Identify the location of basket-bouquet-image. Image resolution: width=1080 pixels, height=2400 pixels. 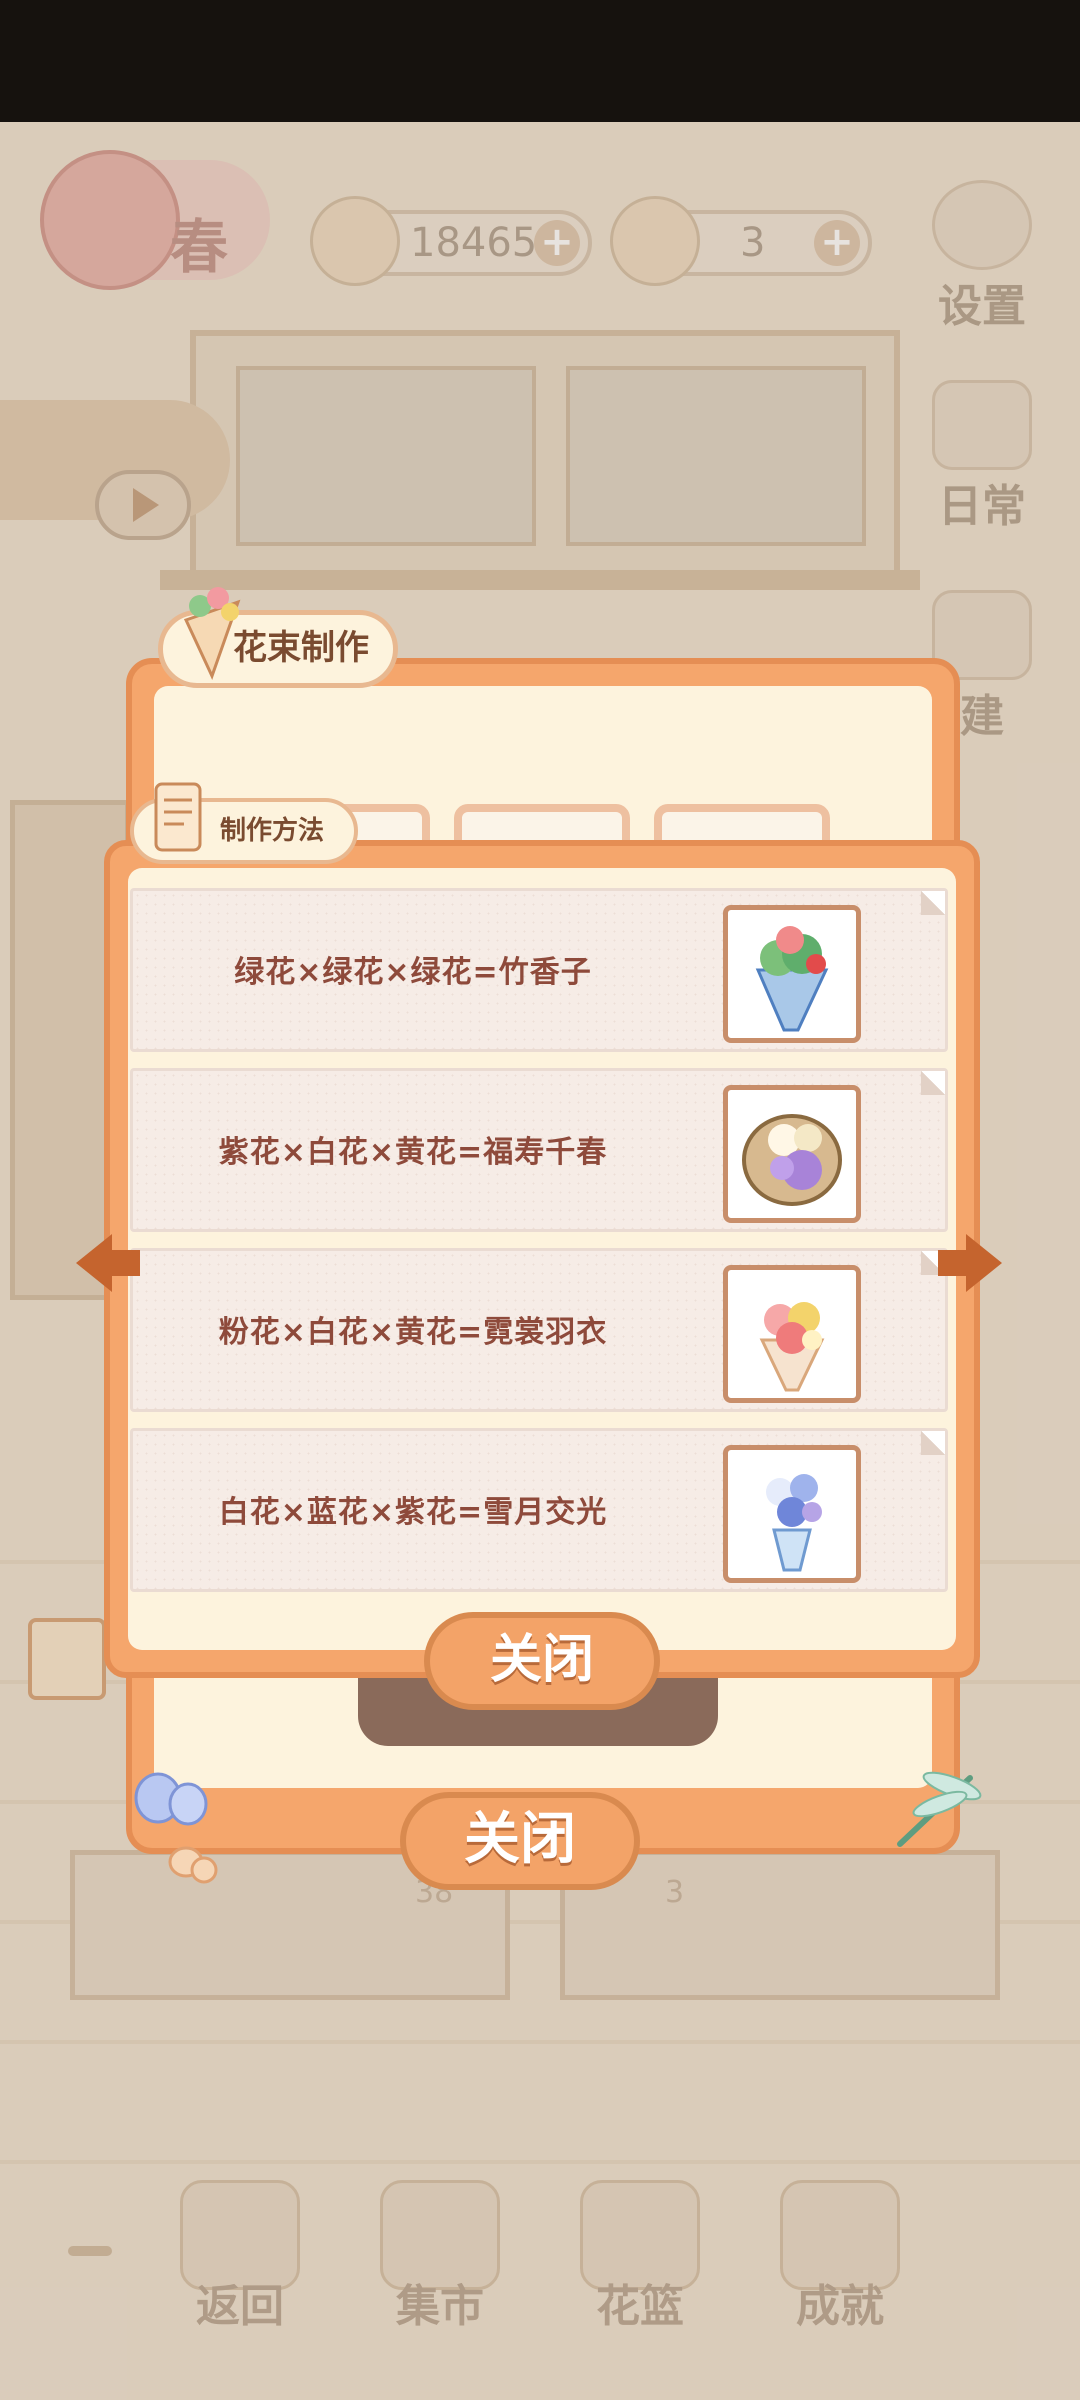
(792, 1154).